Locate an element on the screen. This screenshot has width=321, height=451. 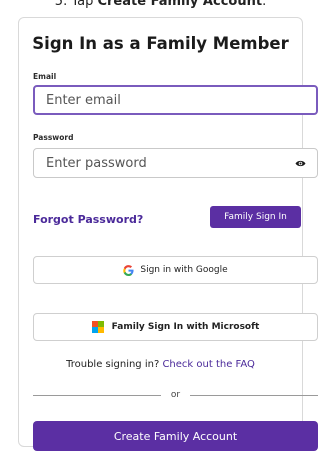
instruction-prefix: 5. Tap is located at coordinates (76, 4).